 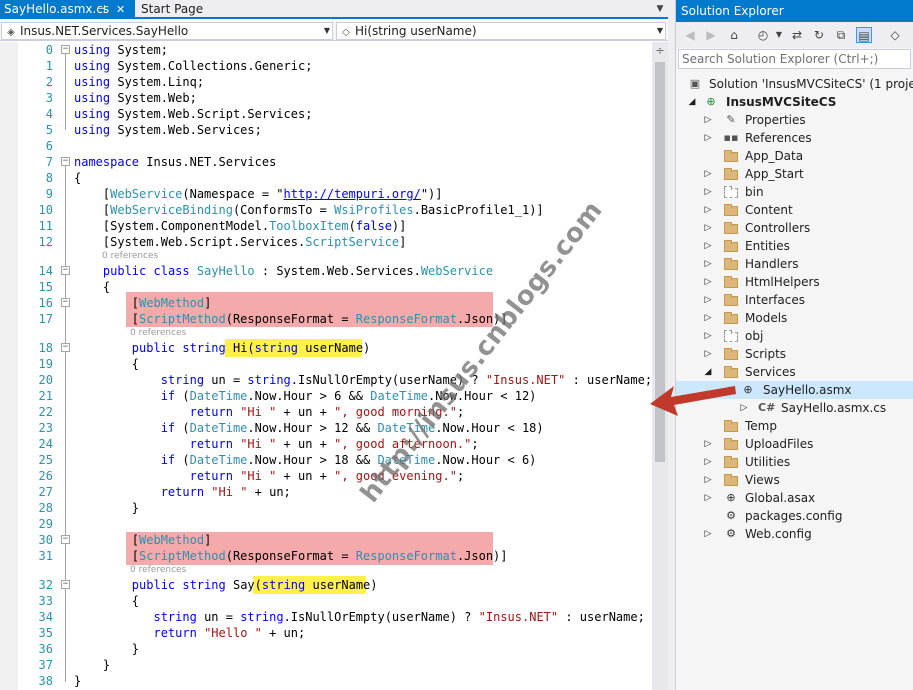 I want to click on tree-item-folder: ▷ Handlers, so click(x=794, y=264).